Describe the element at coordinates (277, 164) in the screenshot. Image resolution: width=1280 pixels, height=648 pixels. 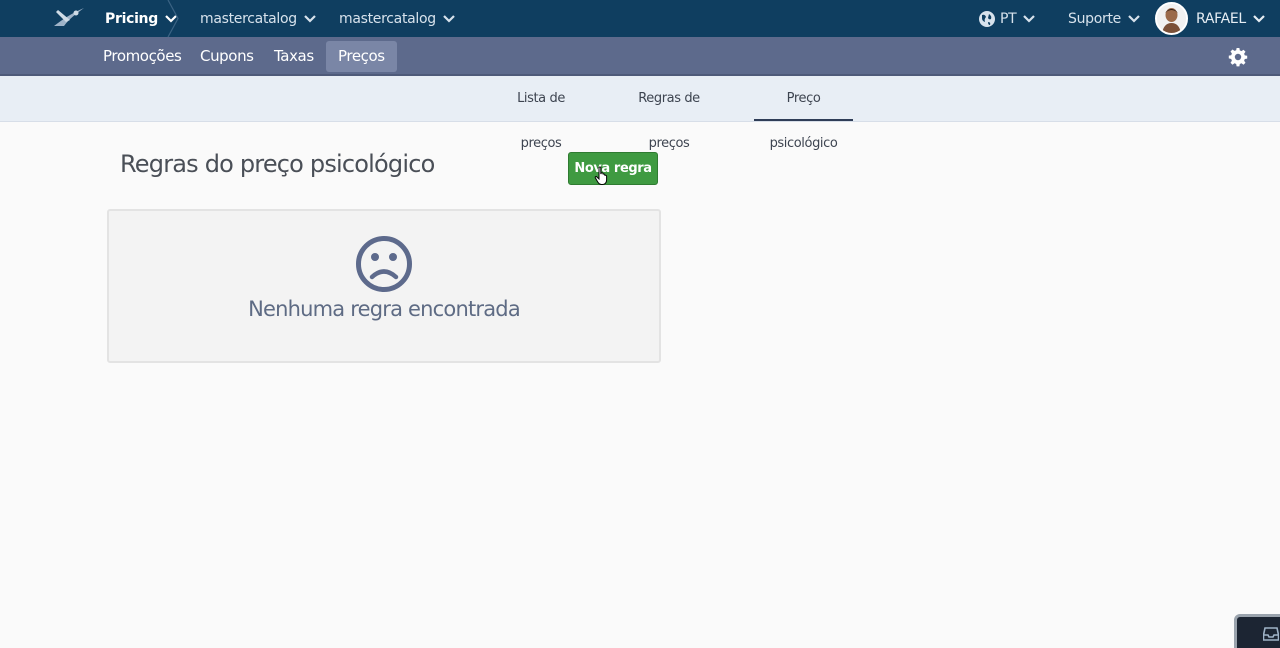
I see `page-title: Regras do preço psicológico` at that location.